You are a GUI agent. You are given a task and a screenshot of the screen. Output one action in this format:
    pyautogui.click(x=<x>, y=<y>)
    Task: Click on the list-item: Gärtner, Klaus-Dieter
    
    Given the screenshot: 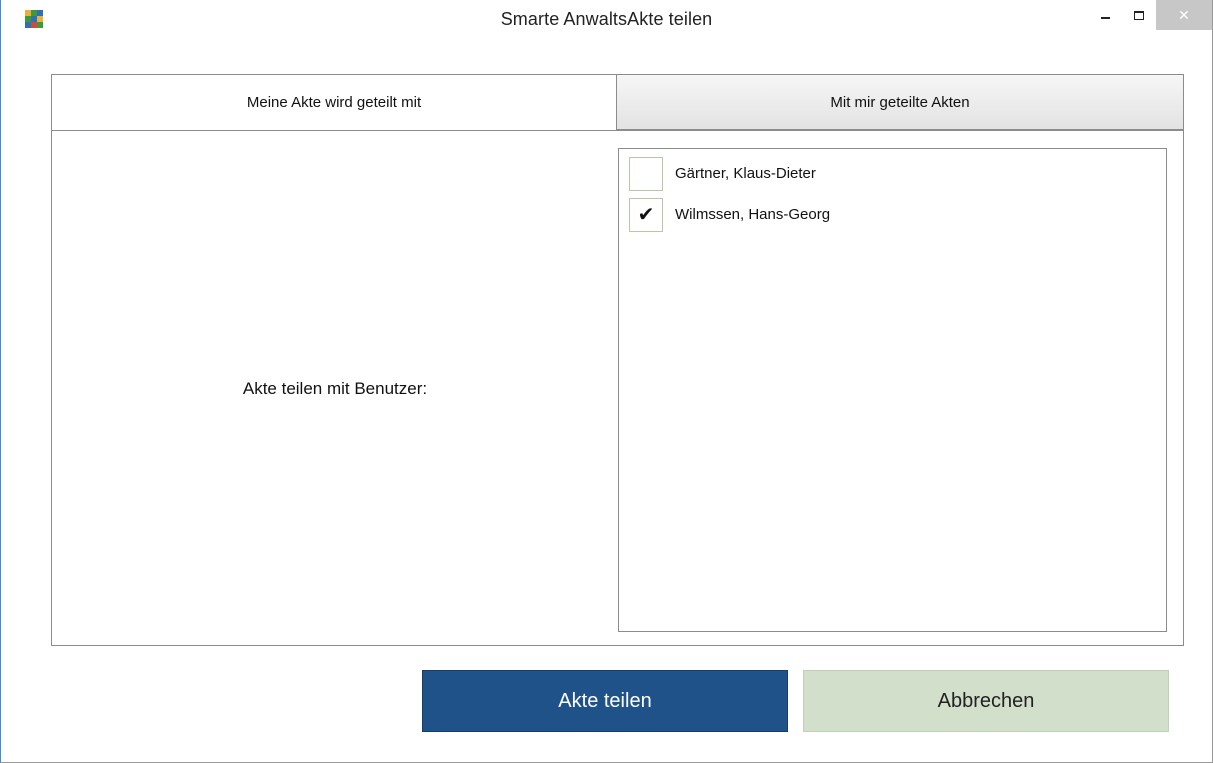 What is the action you would take?
    pyautogui.click(x=892, y=173)
    